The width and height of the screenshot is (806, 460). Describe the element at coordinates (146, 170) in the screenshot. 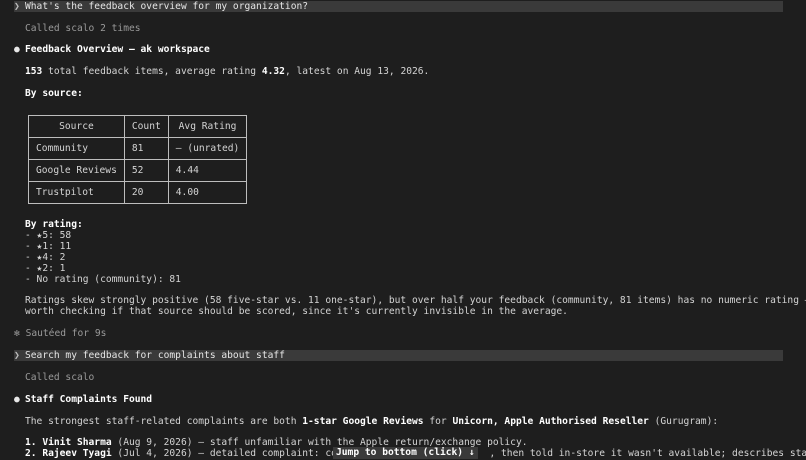

I see `table-cell: 52` at that location.